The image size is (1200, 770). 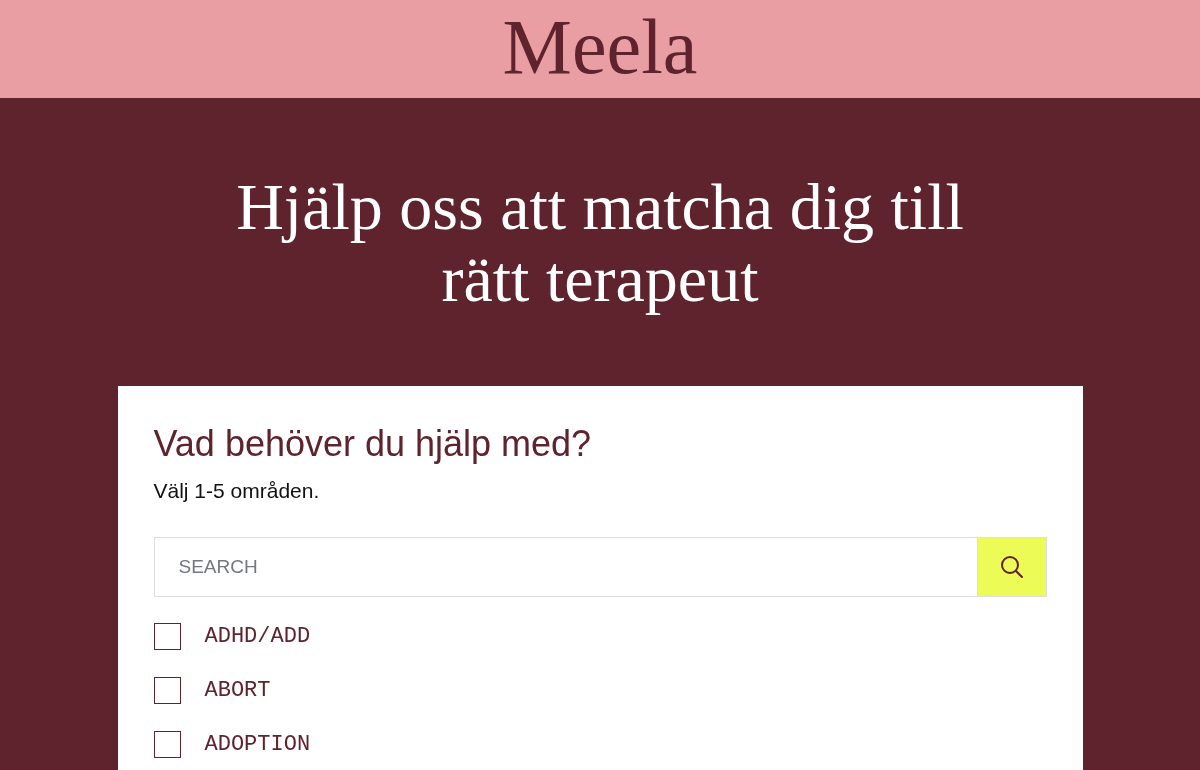 I want to click on search-button, so click(x=1011, y=567).